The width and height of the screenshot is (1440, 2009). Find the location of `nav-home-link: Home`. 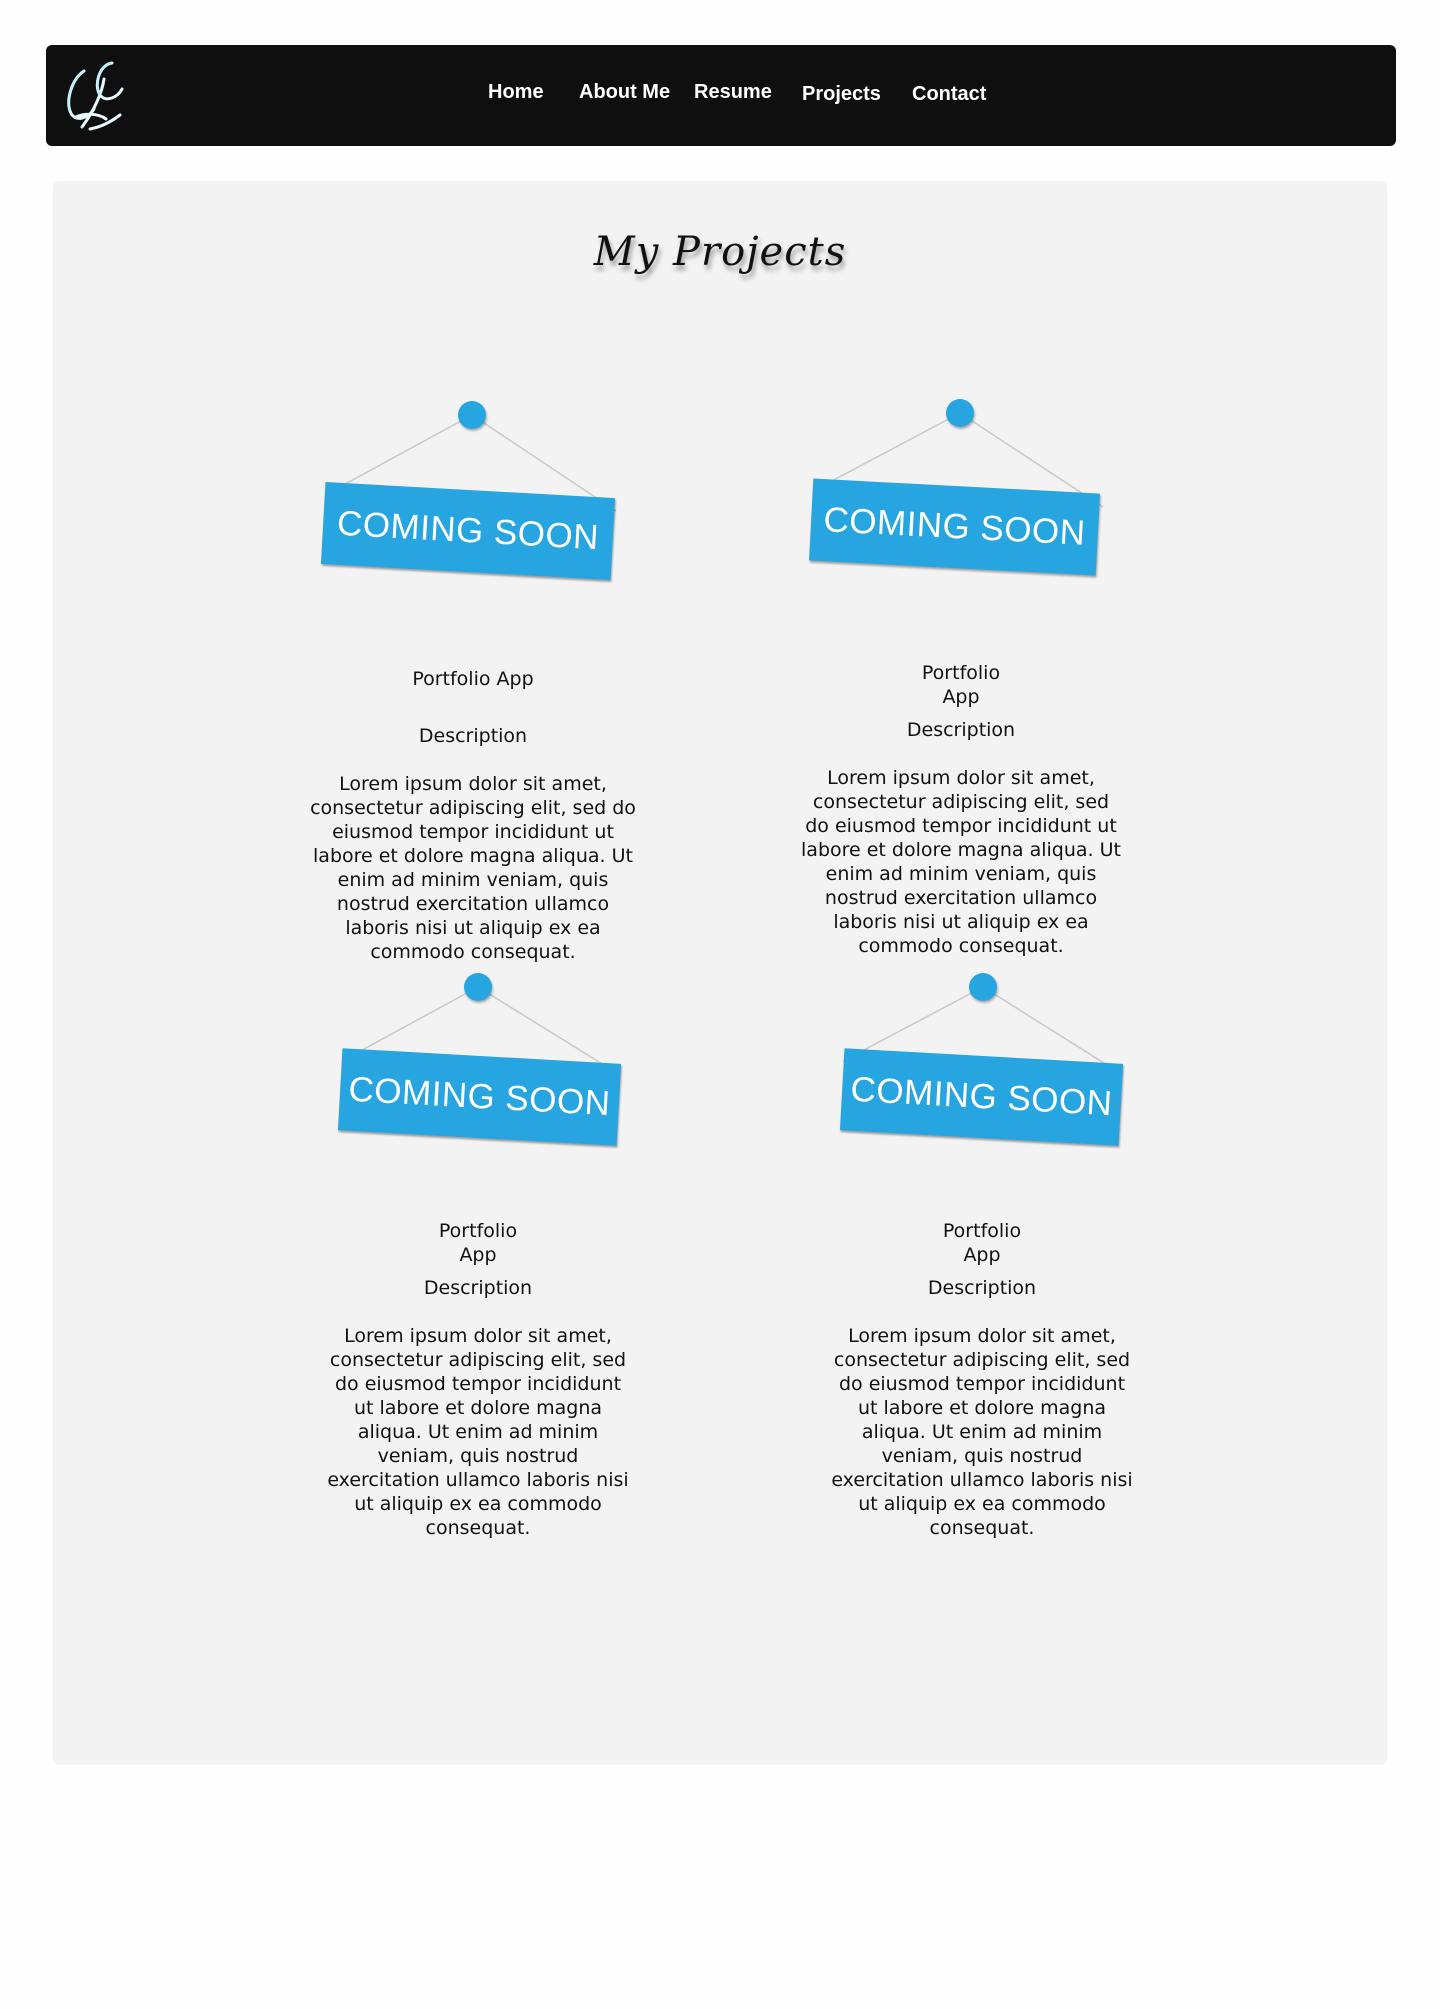

nav-home-link: Home is located at coordinates (516, 92).